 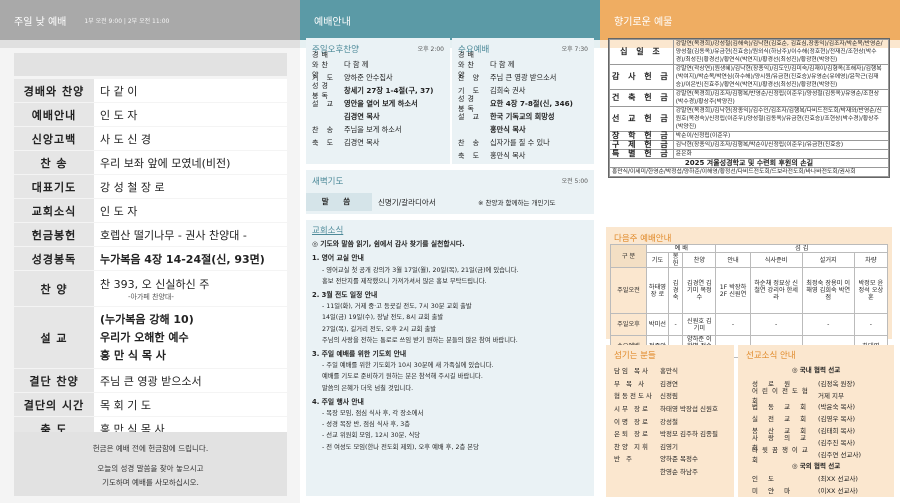 What do you see at coordinates (523, 104) in the screenshot?
I see `service-row: 성경봉독 요한 4장 7-8절(신, 346)` at bounding box center [523, 104].